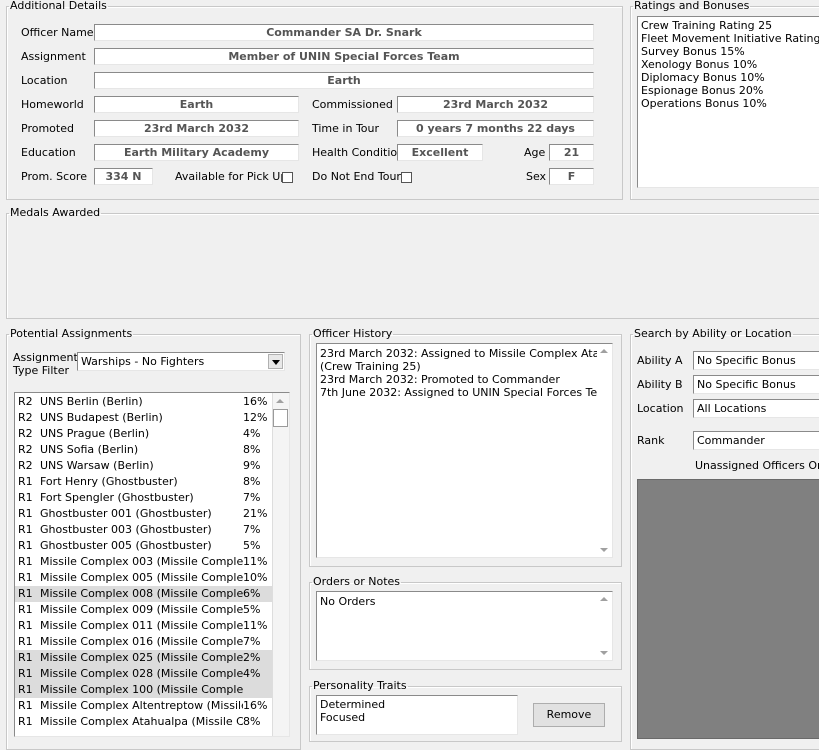 This screenshot has height=750, width=819. I want to click on personality-list: Determined Focused, so click(417, 715).